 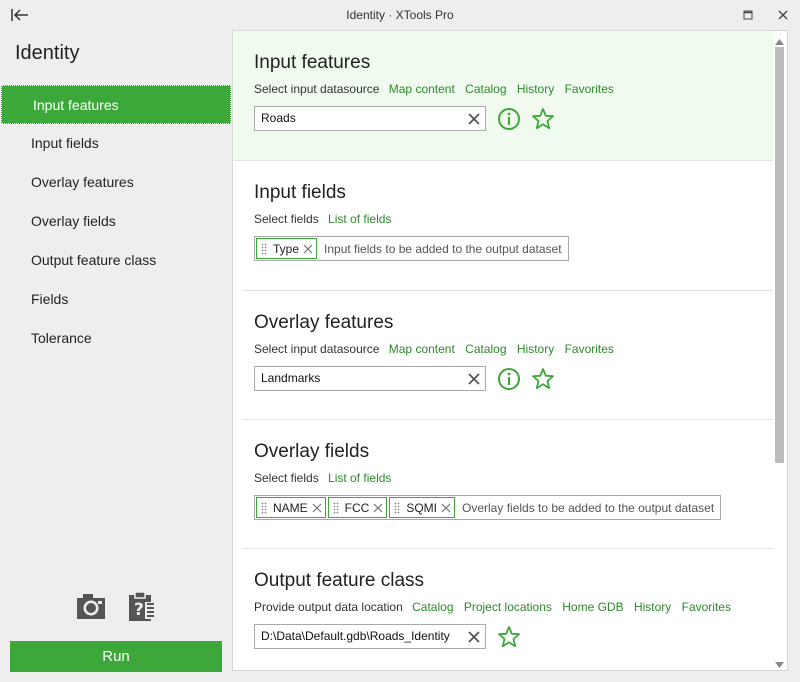 What do you see at coordinates (779, 663) in the screenshot?
I see `scroll-down-icon` at bounding box center [779, 663].